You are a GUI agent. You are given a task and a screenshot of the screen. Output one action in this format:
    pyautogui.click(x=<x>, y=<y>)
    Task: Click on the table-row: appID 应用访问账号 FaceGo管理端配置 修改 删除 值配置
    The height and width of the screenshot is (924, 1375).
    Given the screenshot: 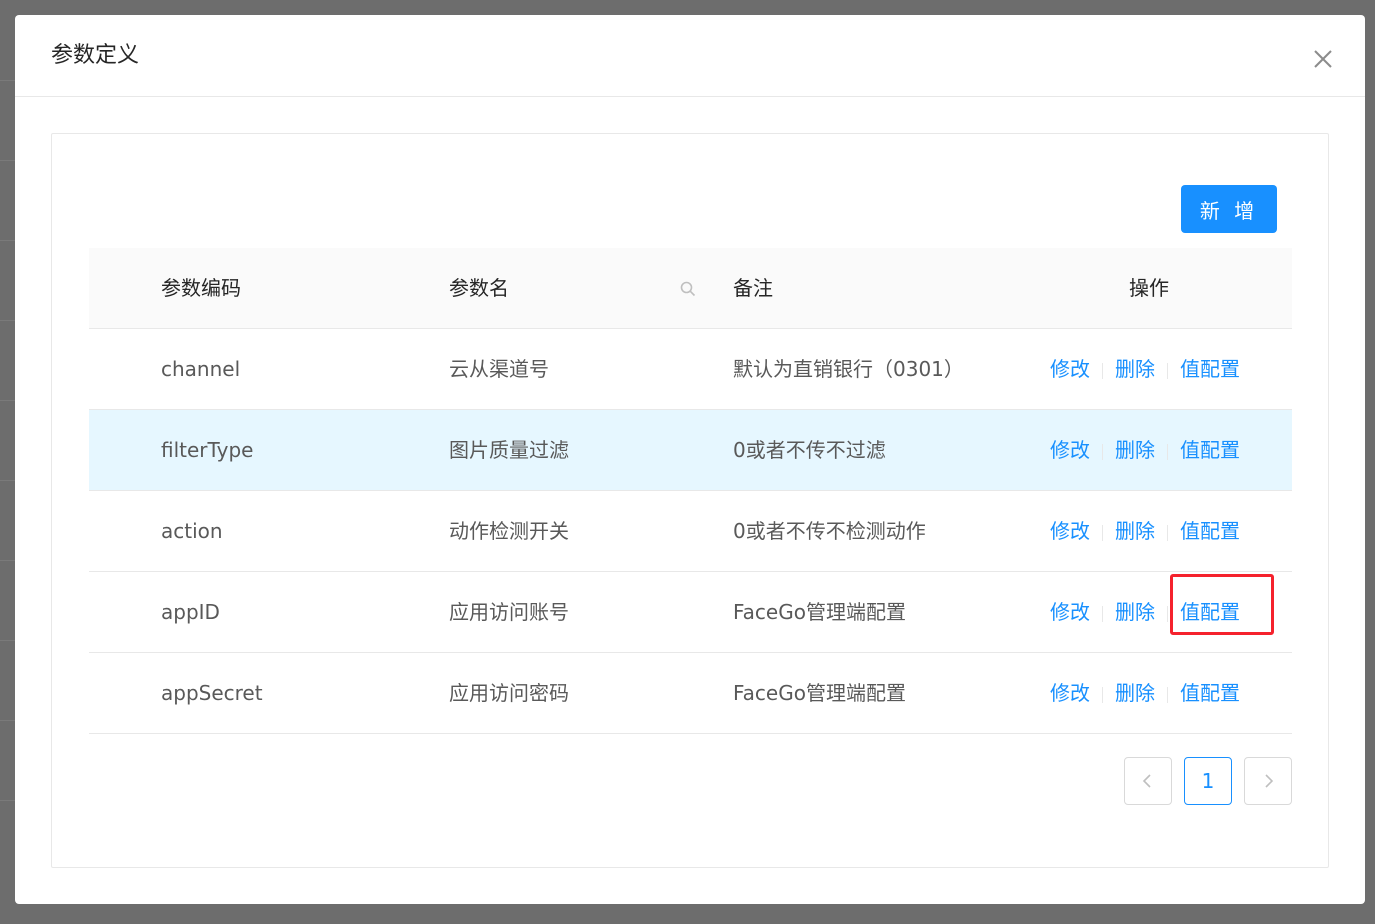 What is the action you would take?
    pyautogui.click(x=690, y=612)
    